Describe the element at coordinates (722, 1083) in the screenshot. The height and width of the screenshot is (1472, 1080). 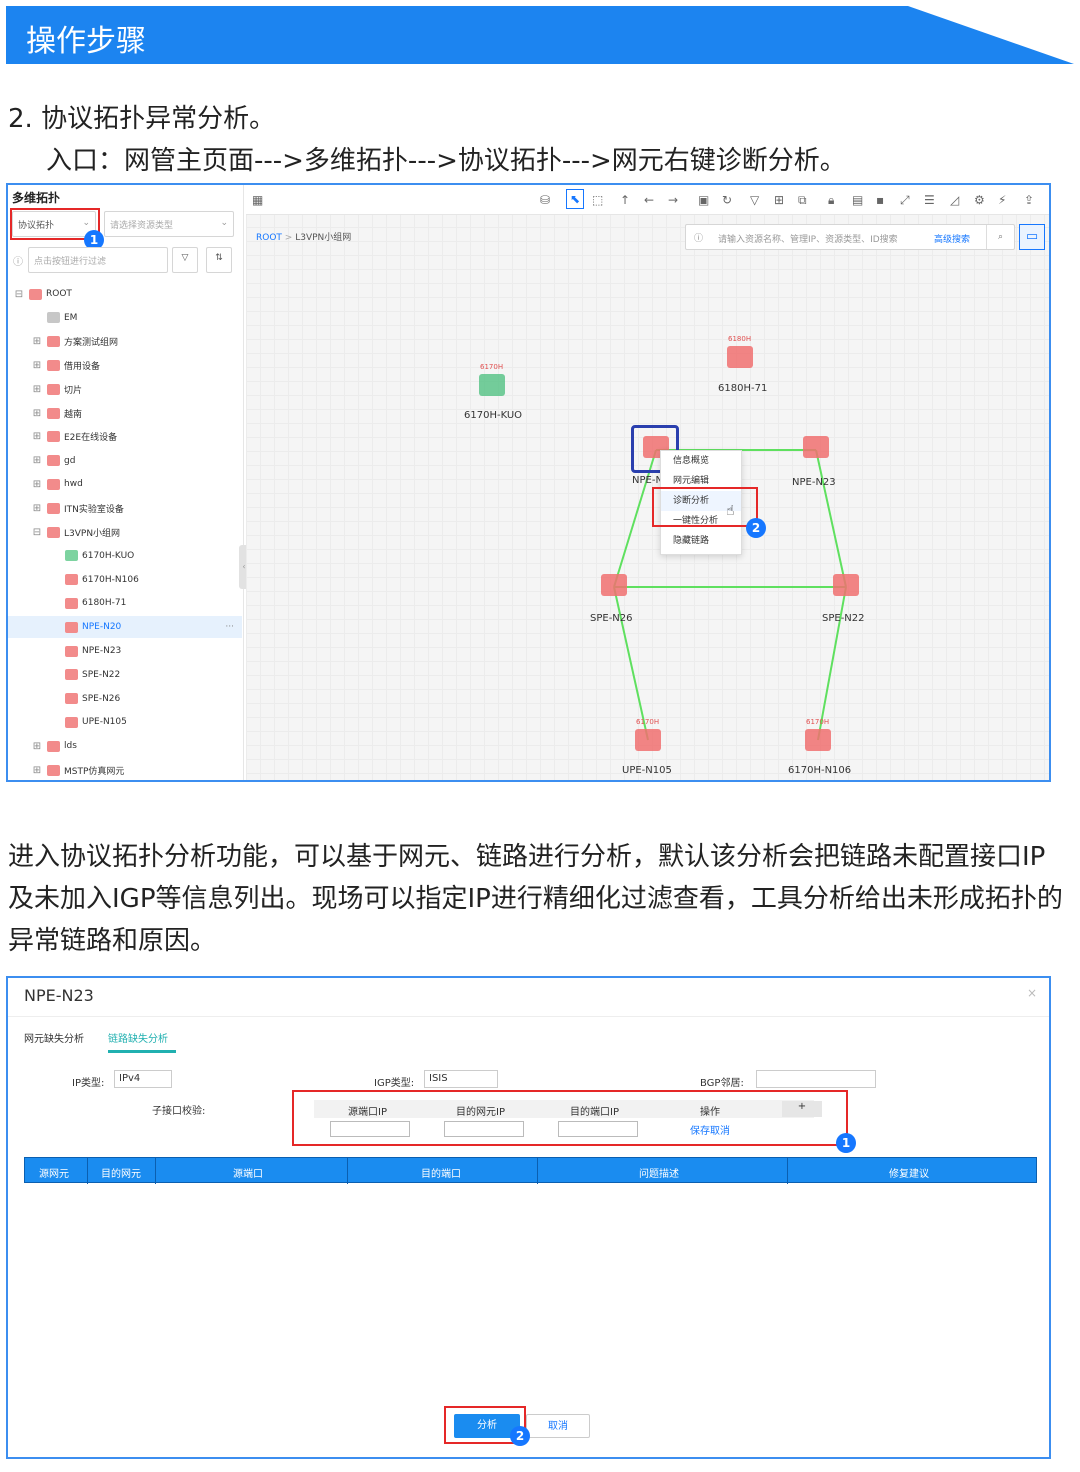
I see `bgp-neighbor-label: BGP邻居:` at that location.